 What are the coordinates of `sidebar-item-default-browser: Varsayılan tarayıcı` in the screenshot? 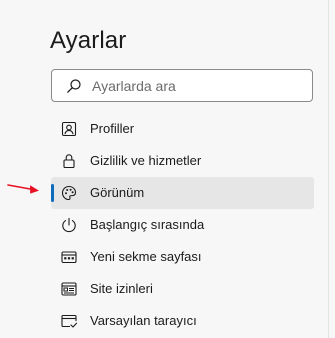 It's located at (182, 321).